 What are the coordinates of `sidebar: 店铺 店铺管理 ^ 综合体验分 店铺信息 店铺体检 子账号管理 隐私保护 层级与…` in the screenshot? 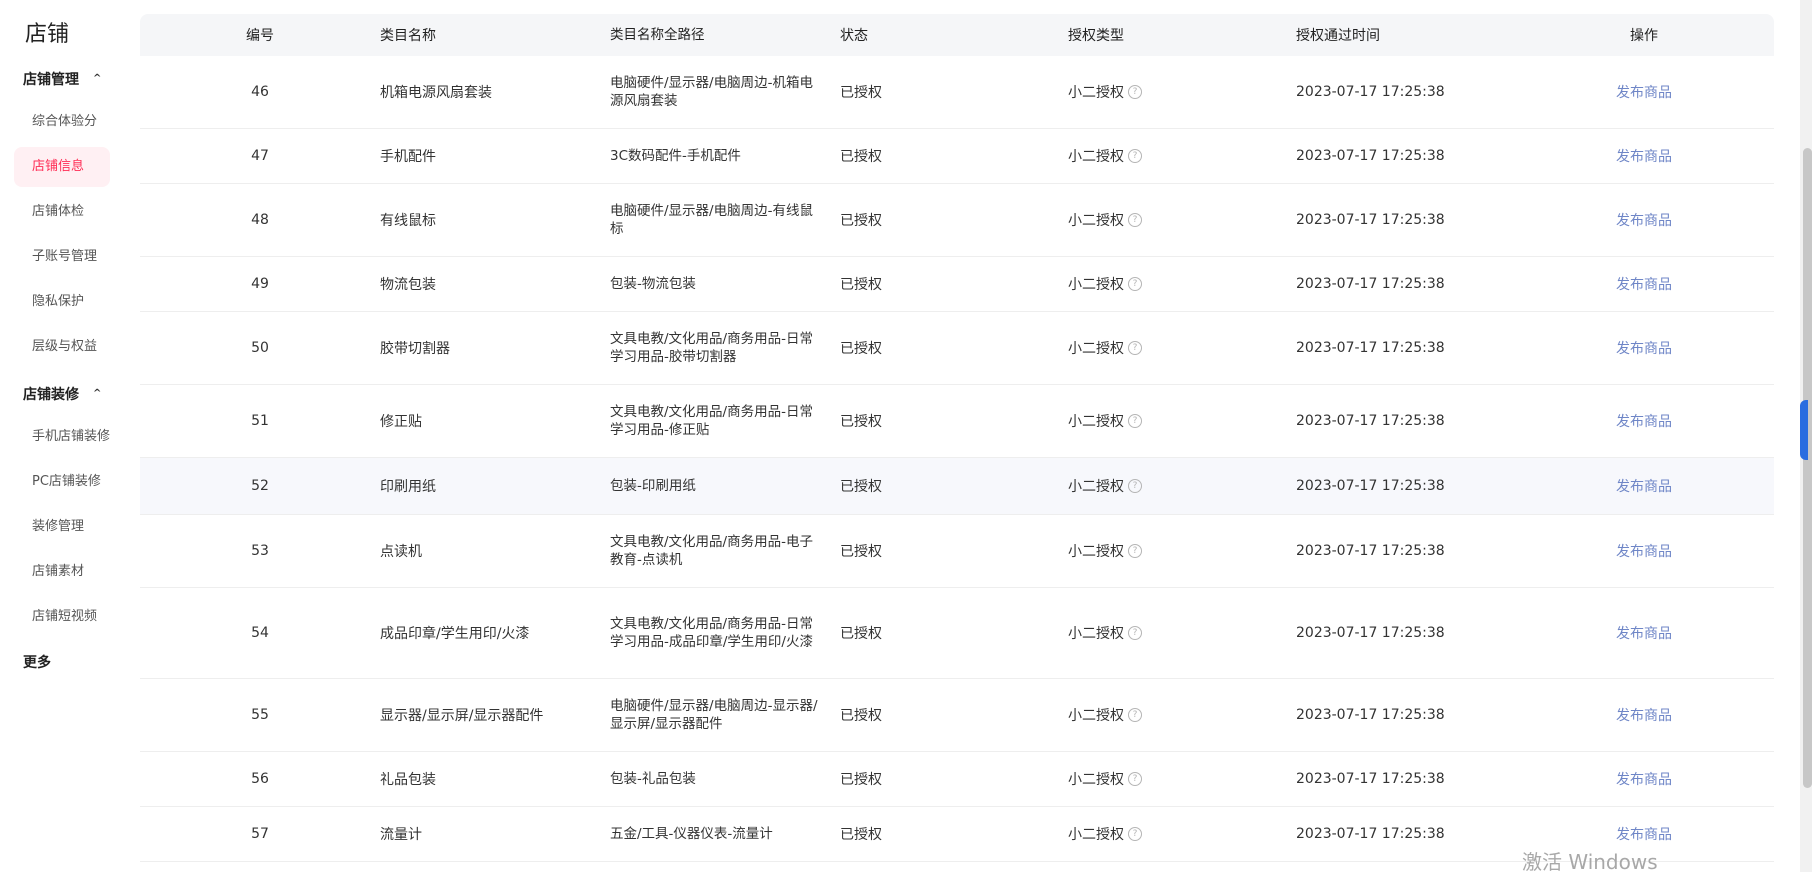 It's located at (64, 436).